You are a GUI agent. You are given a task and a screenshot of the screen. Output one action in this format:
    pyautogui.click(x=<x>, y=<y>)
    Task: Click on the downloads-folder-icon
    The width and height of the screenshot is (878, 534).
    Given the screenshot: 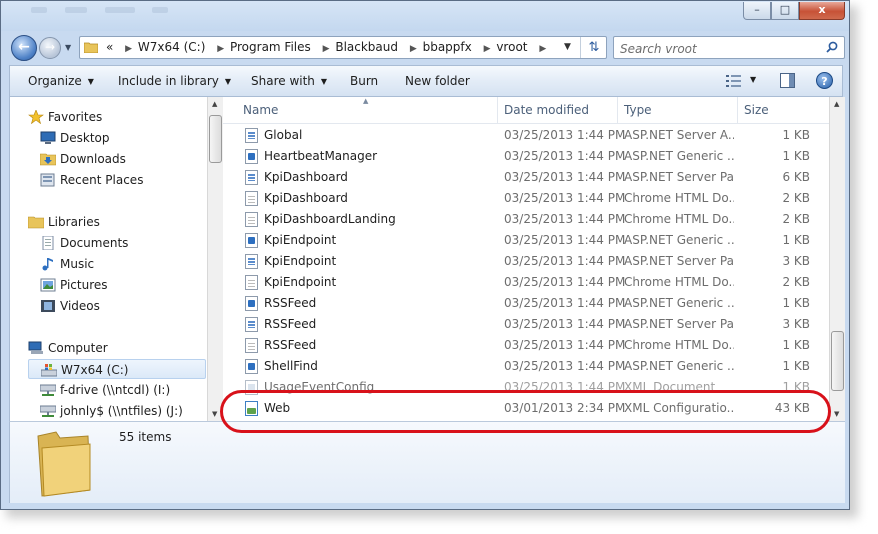 What is the action you would take?
    pyautogui.click(x=48, y=159)
    